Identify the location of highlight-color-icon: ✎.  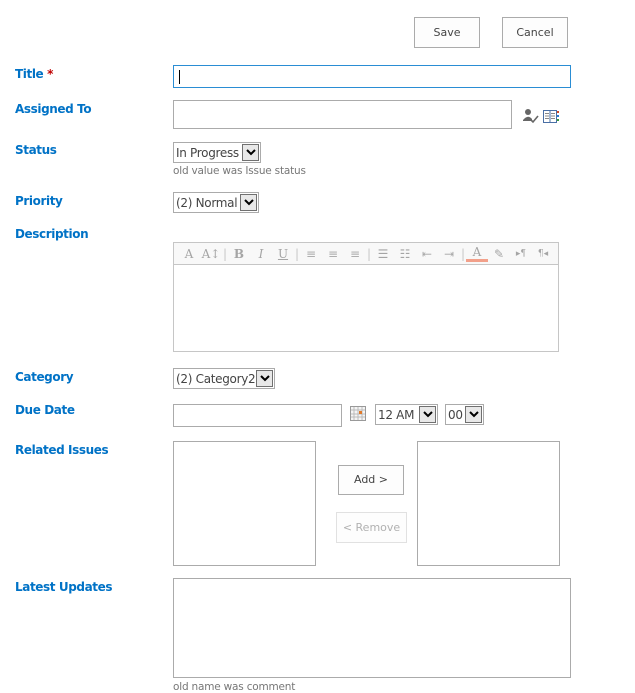
(499, 254).